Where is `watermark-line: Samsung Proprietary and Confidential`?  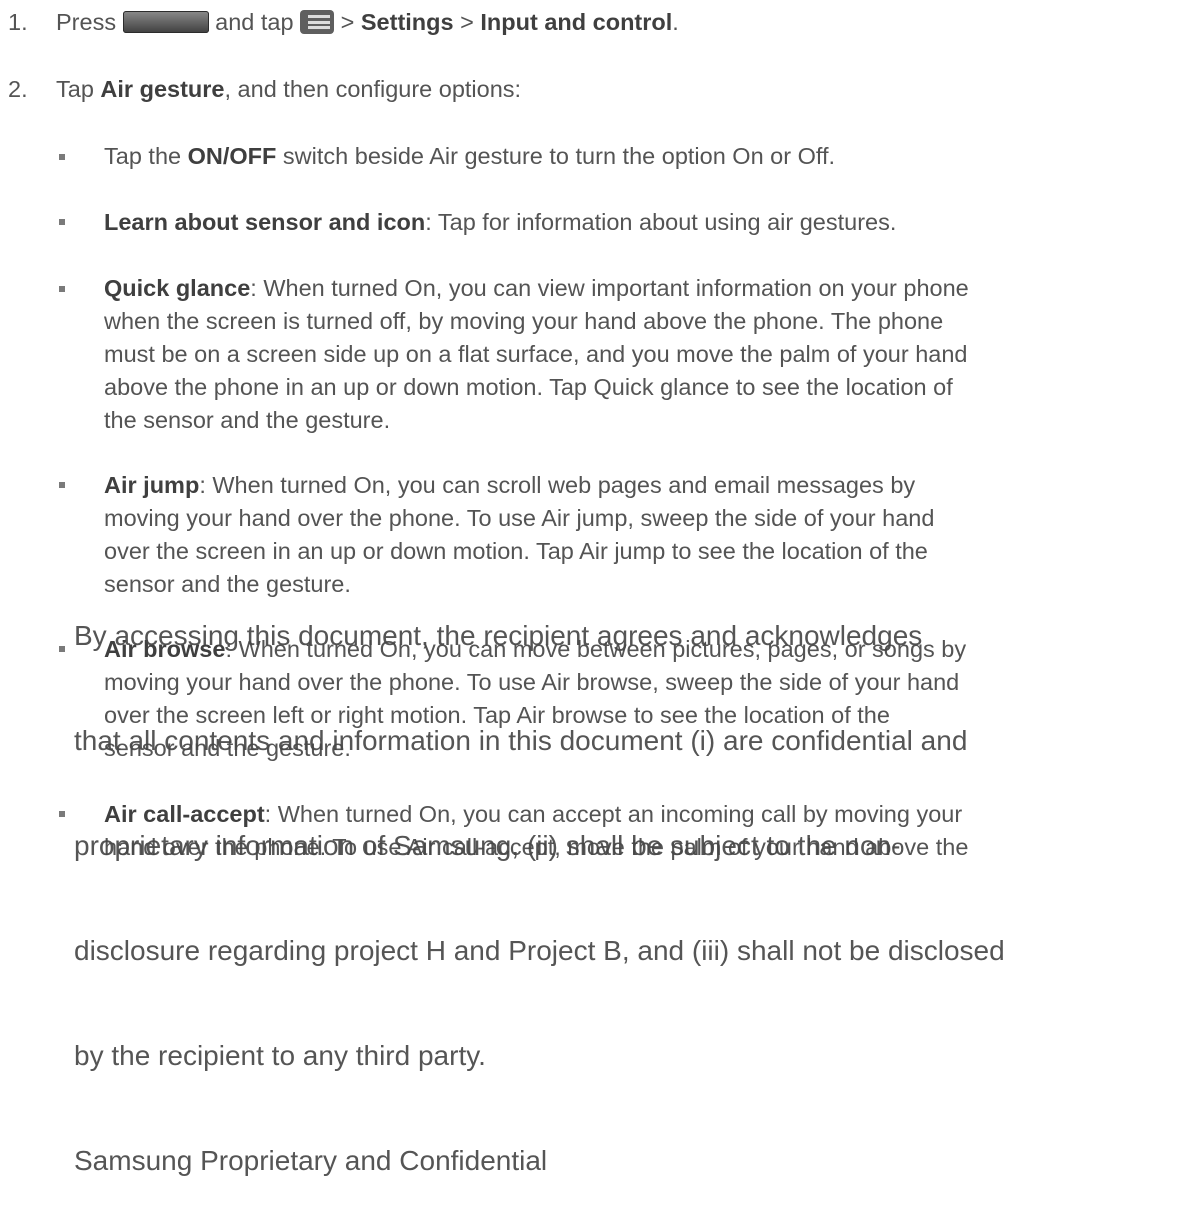
watermark-line: Samsung Proprietary and Confidential is located at coordinates (311, 1160).